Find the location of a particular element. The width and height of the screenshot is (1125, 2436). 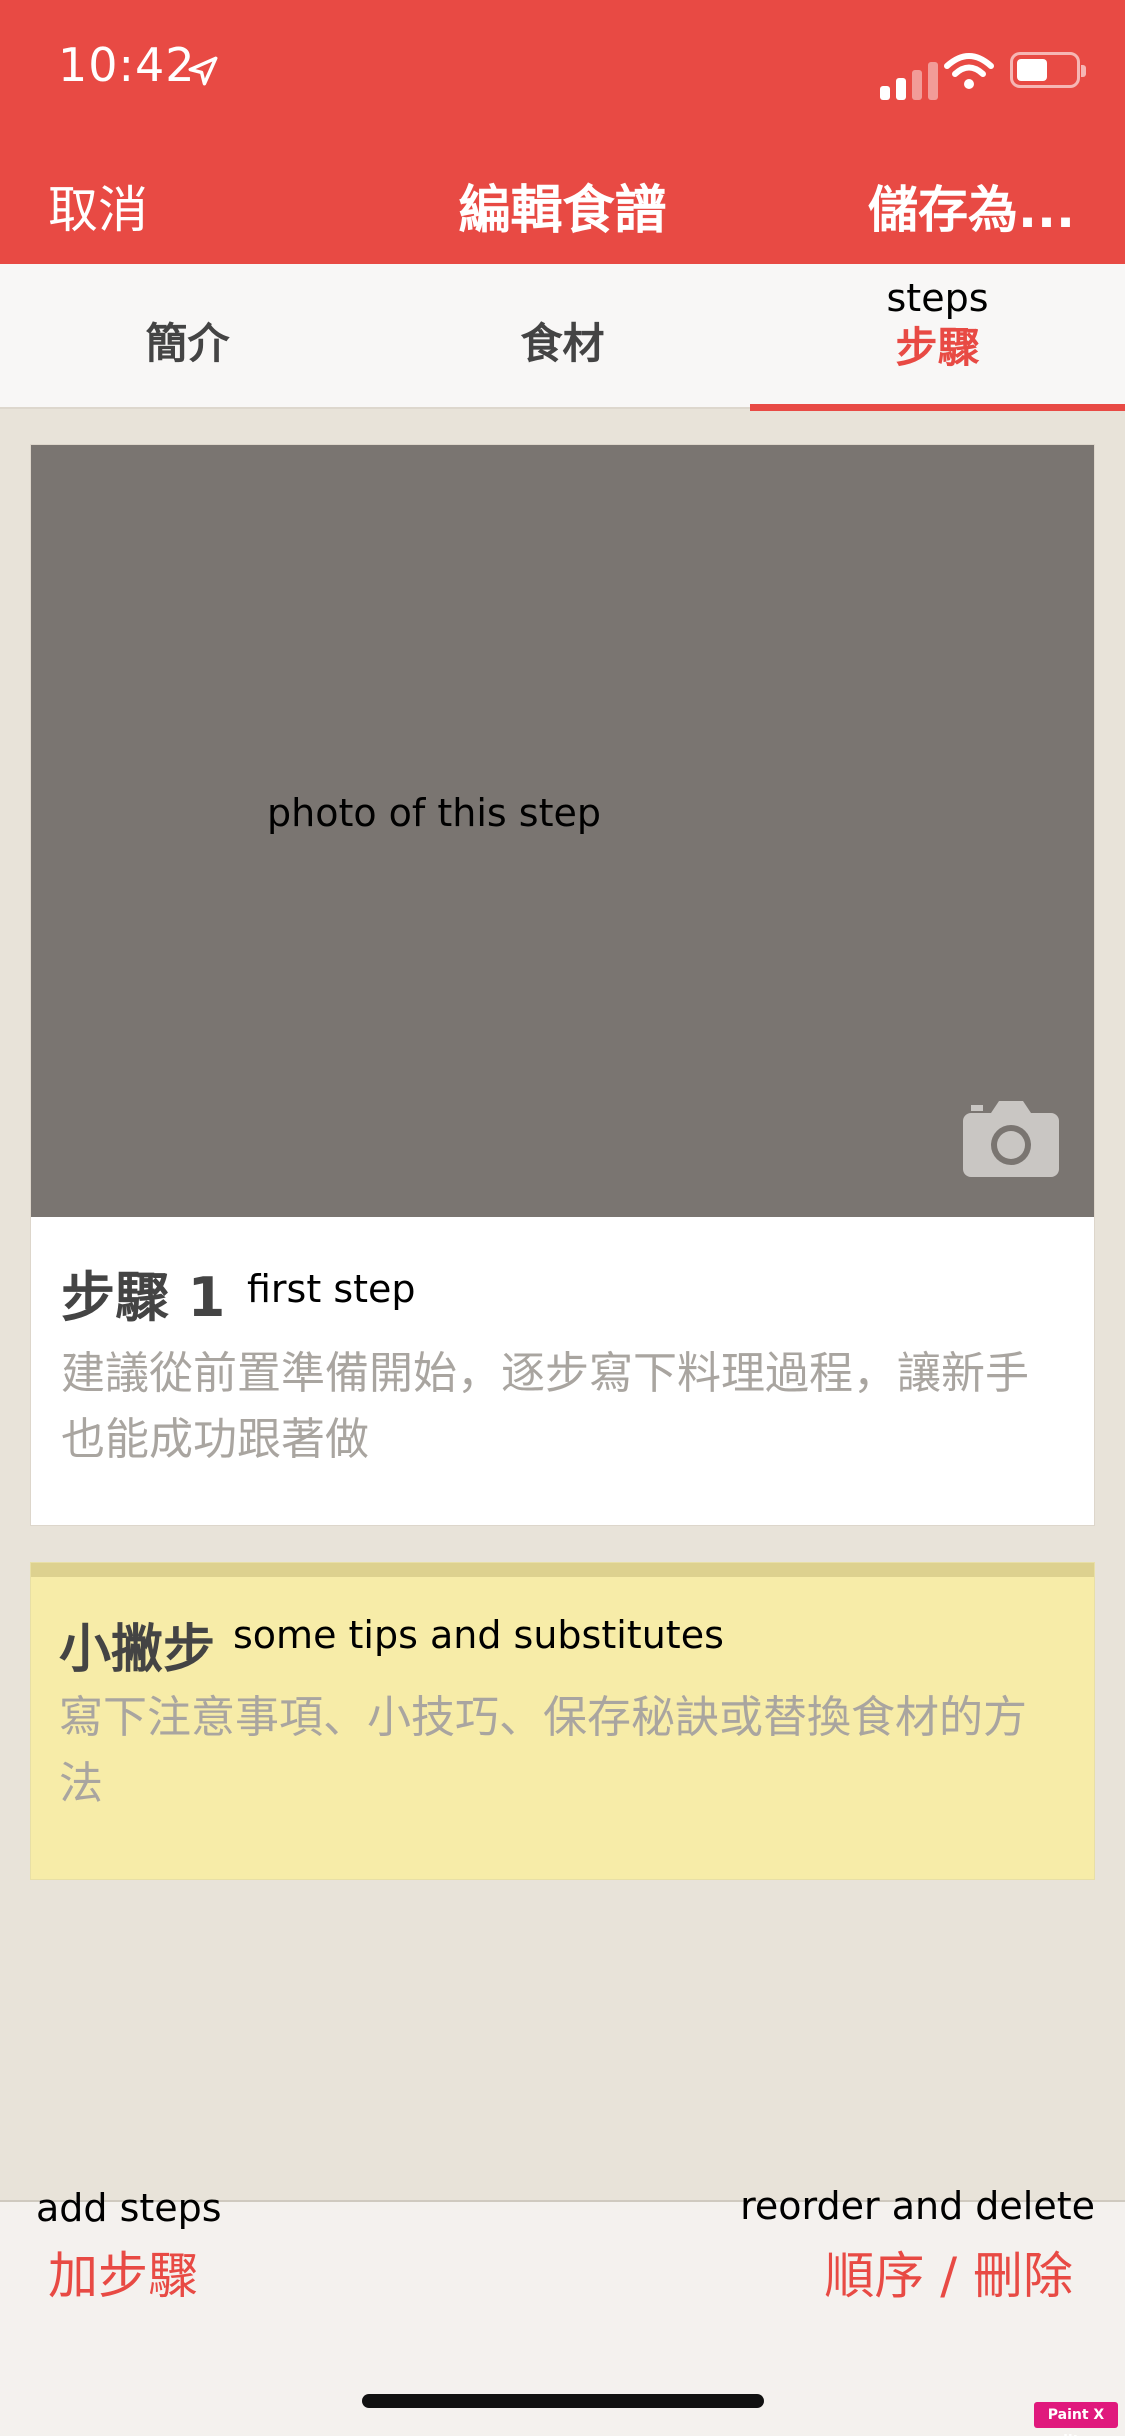

step-description-field: 建議從前置準備開始，逐步寫下料理過程，讓新手也能成功跟著做 is located at coordinates (566, 1407).